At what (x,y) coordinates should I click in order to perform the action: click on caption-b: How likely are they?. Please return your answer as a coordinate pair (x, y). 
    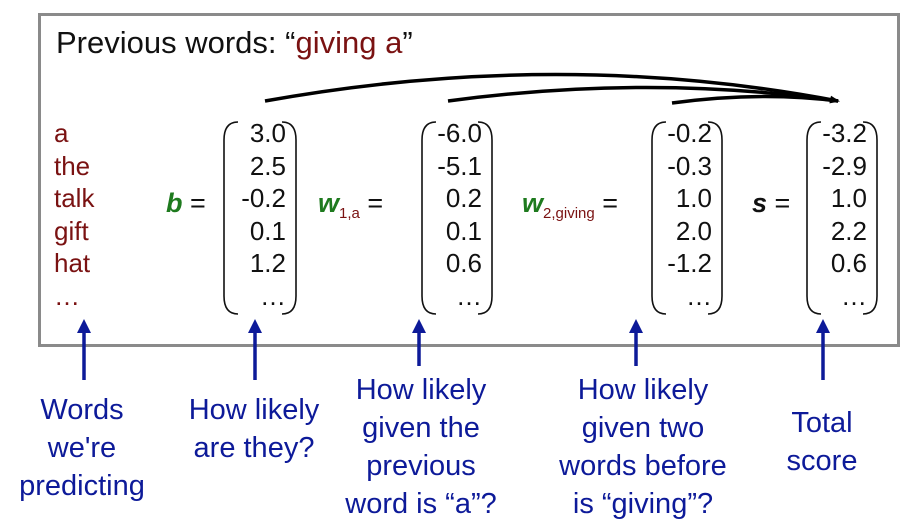
    Looking at the image, I should click on (254, 429).